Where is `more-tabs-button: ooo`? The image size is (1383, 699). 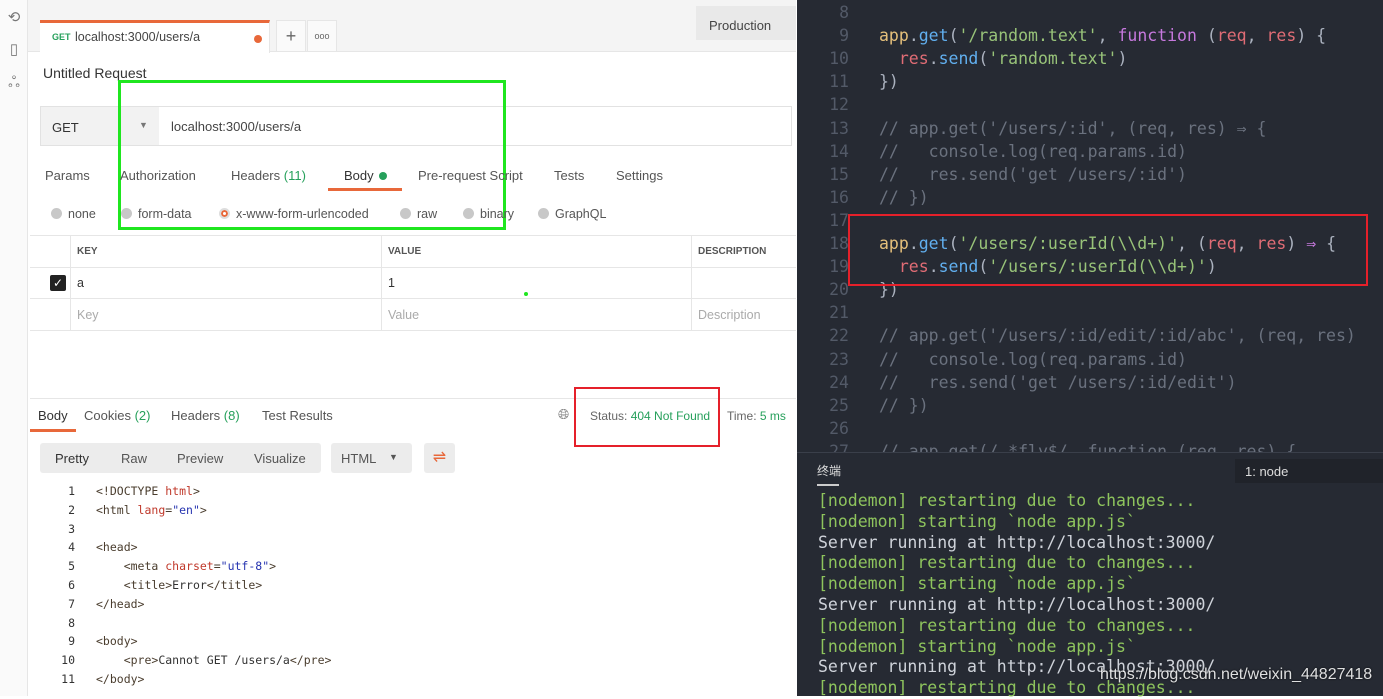 more-tabs-button: ooo is located at coordinates (322, 36).